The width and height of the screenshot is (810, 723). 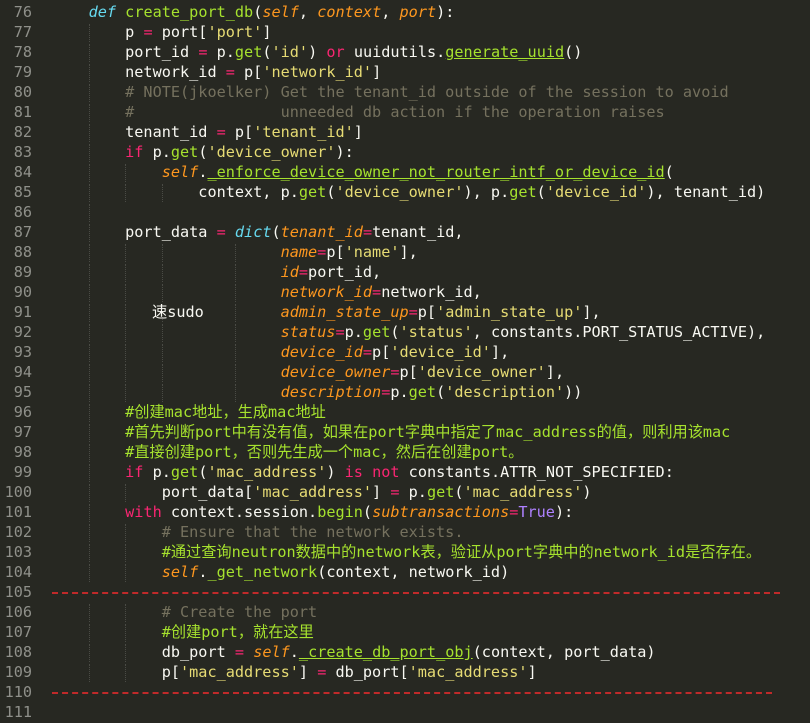 I want to click on line-number: 82, so click(x=22, y=132).